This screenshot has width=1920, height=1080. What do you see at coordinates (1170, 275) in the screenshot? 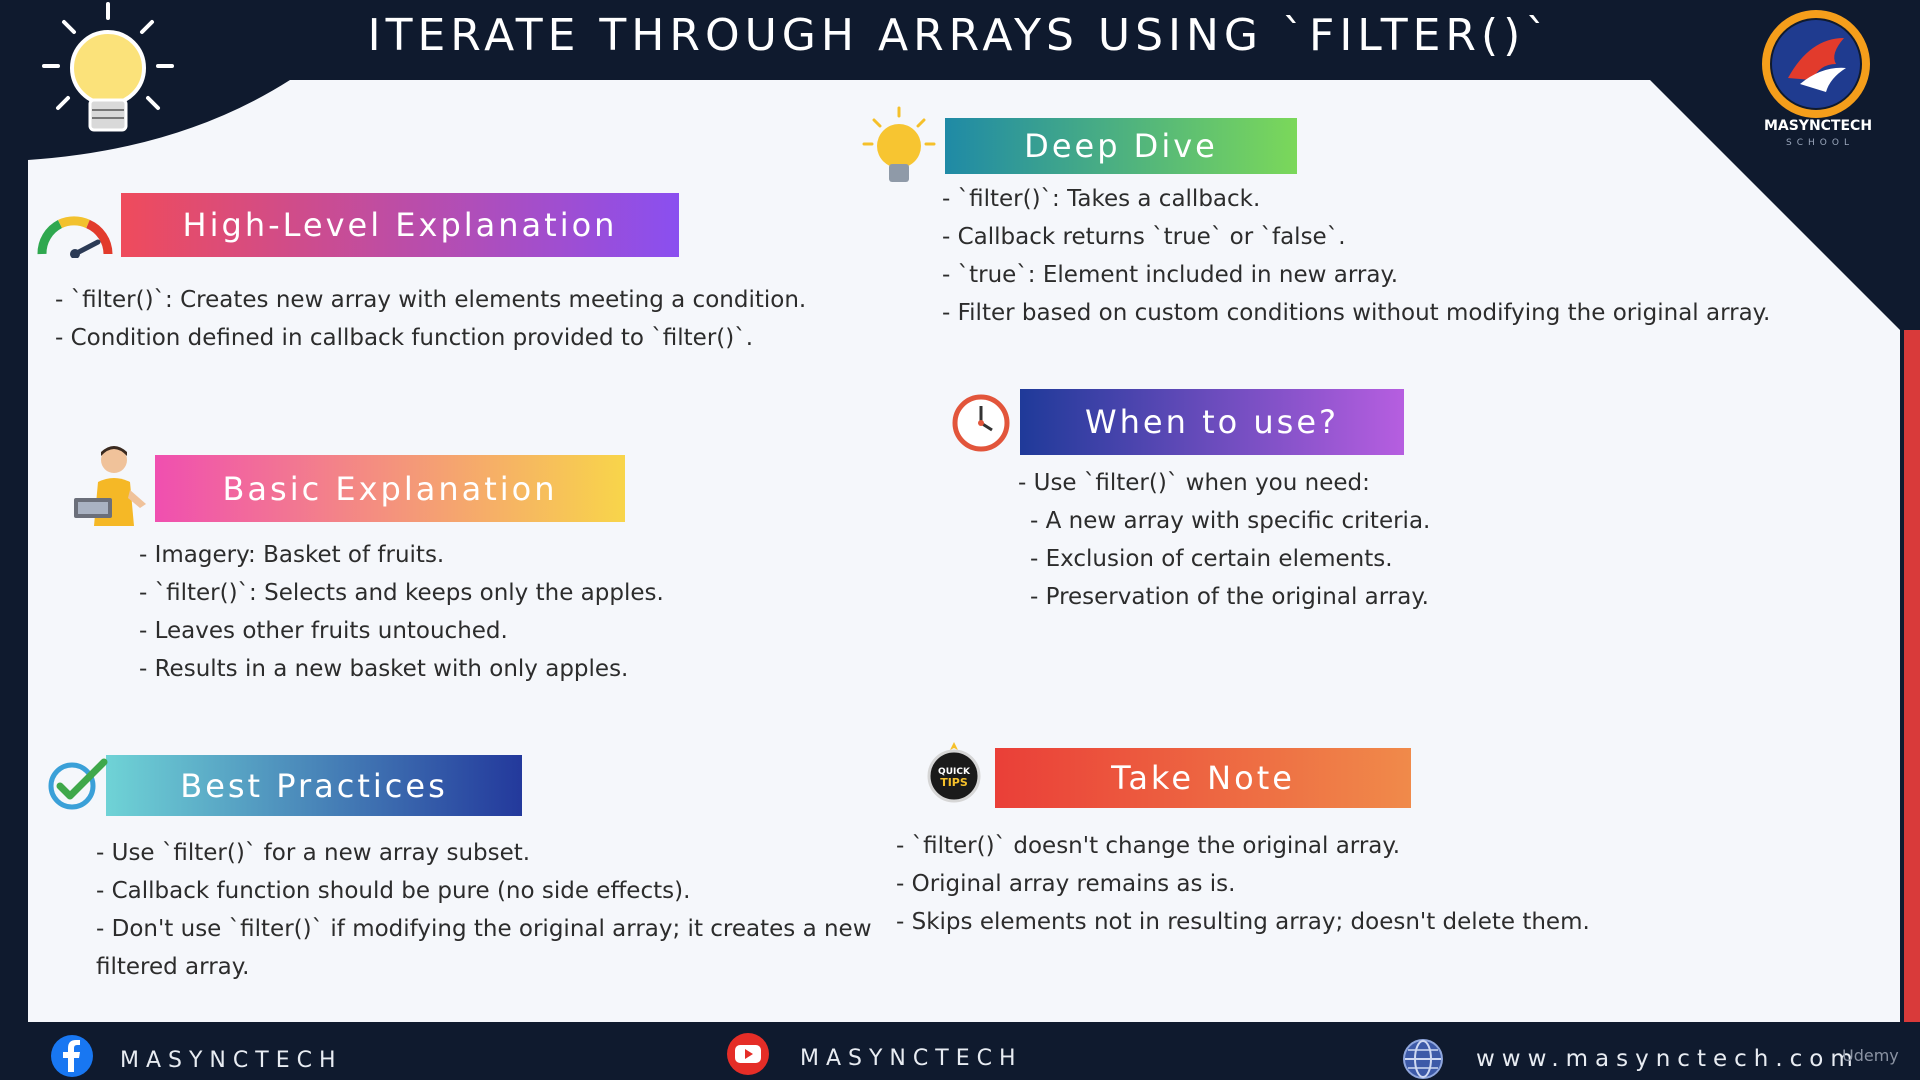
I see `list-item: - `true`: Element included in new array.` at bounding box center [1170, 275].